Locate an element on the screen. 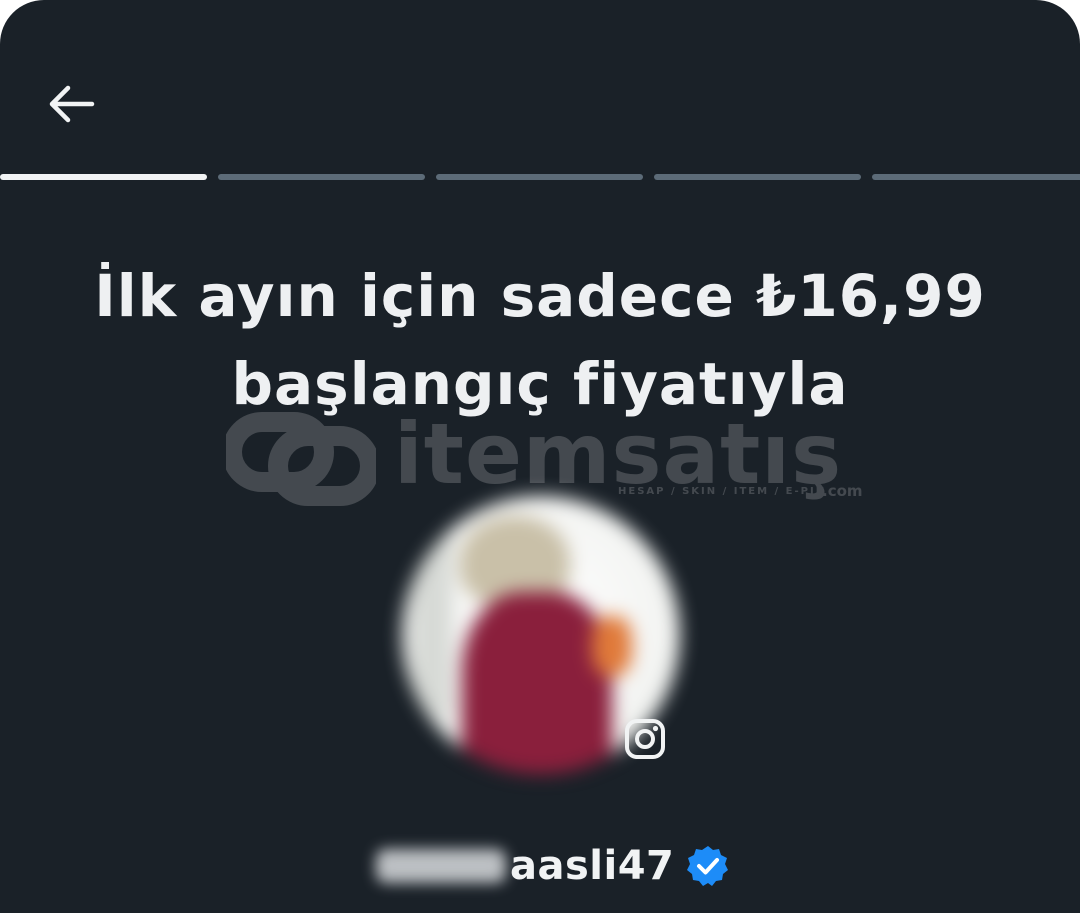 This screenshot has width=1080, height=913. offer-headline-line2: başlangıç fiyatıyla is located at coordinates (540, 384).